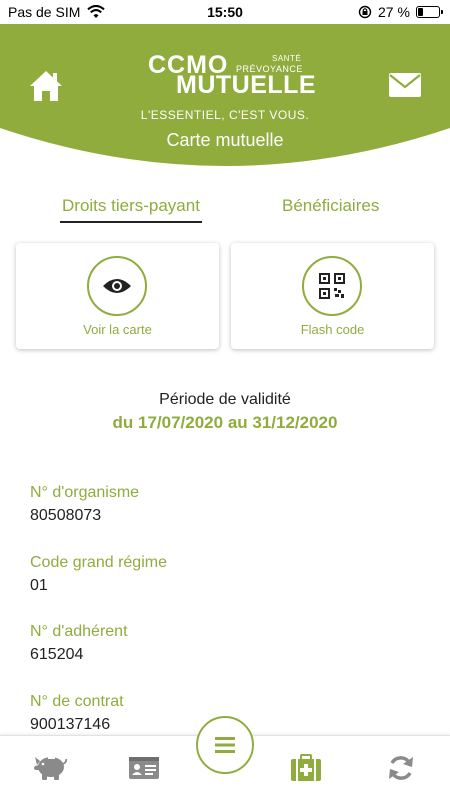 Image resolution: width=450 pixels, height=800 pixels. What do you see at coordinates (225, 422) in the screenshot?
I see `validity-dates: du 17/07/2020 au 31/12/2020` at bounding box center [225, 422].